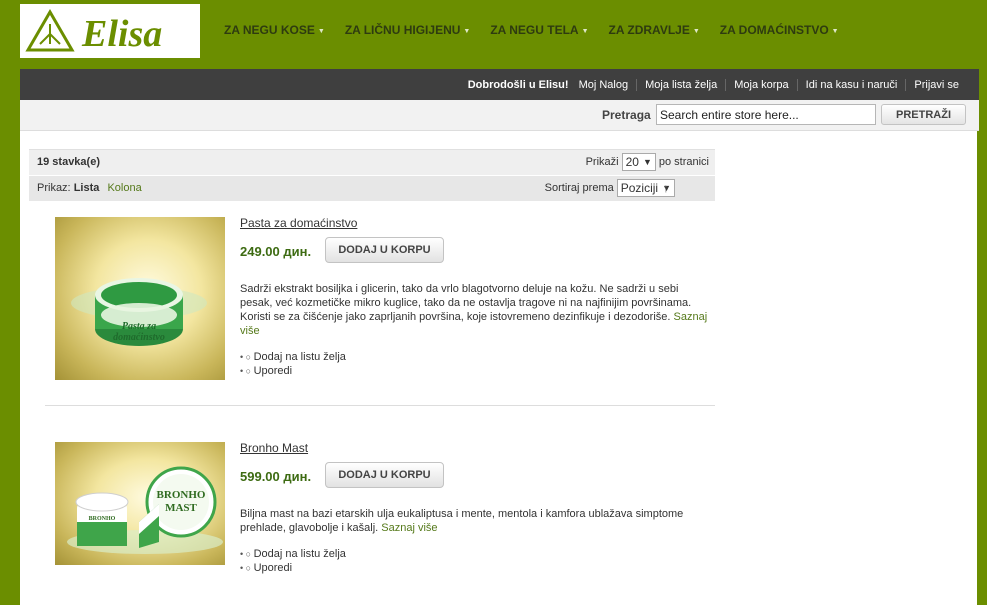 The height and width of the screenshot is (605, 987). What do you see at coordinates (639, 188) in the screenshot?
I see `sort-value: Poziciji` at bounding box center [639, 188].